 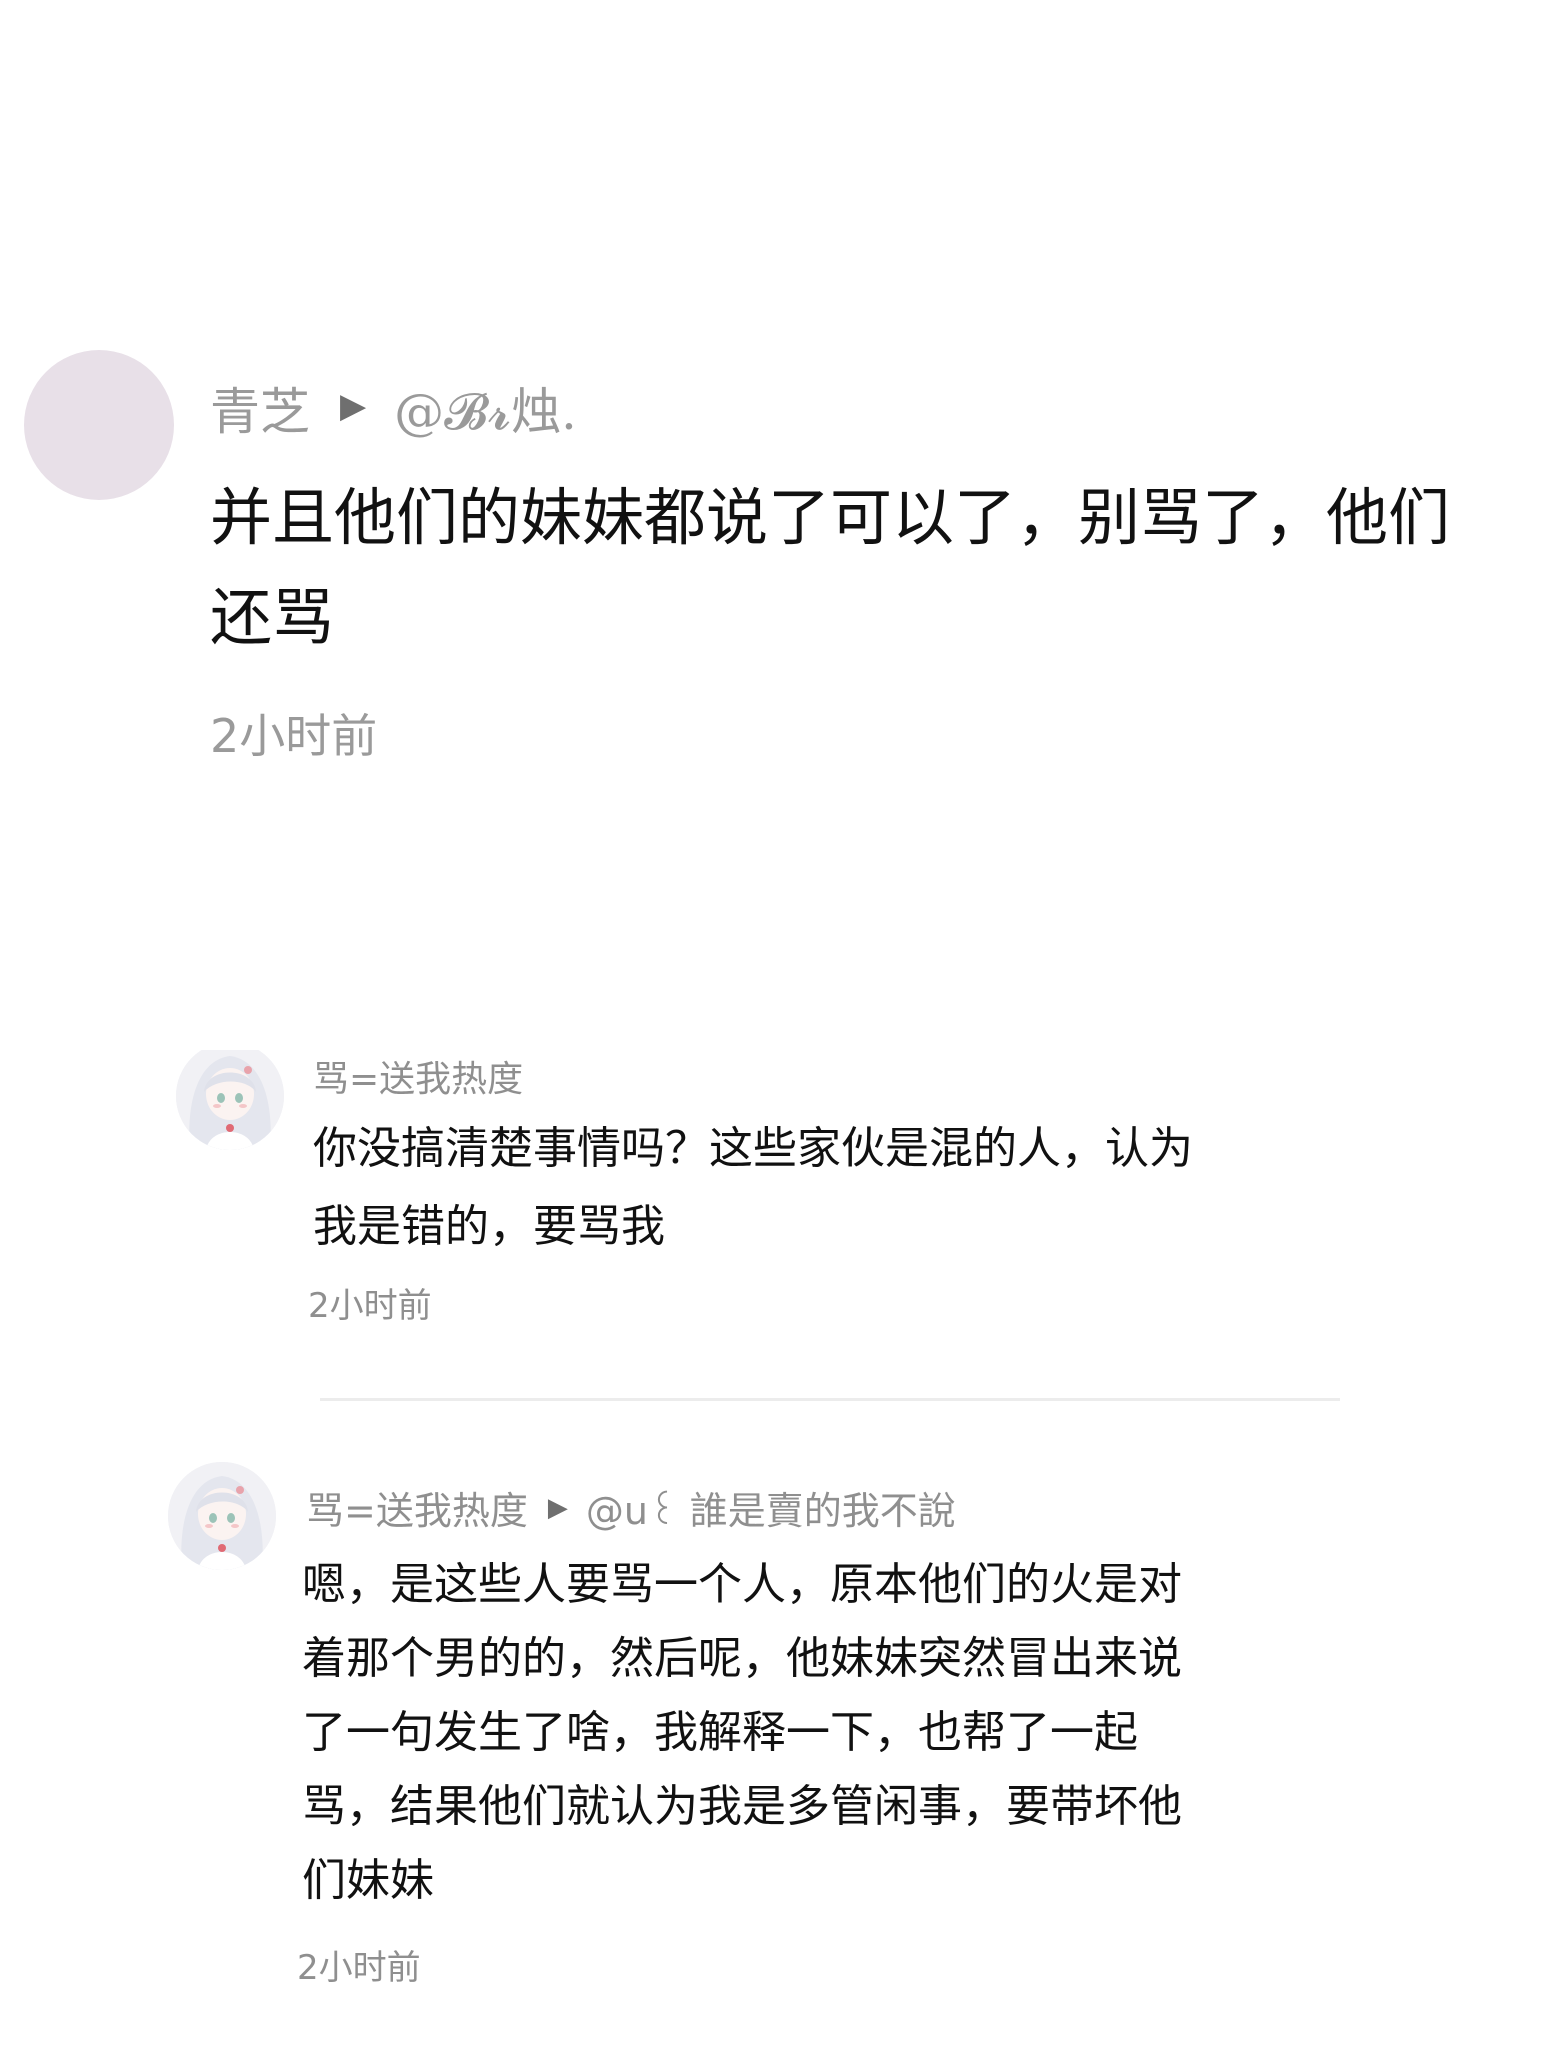 I want to click on comment-line: 并且他们的妹妹都说了可以了，别骂了，他们, so click(x=830, y=517).